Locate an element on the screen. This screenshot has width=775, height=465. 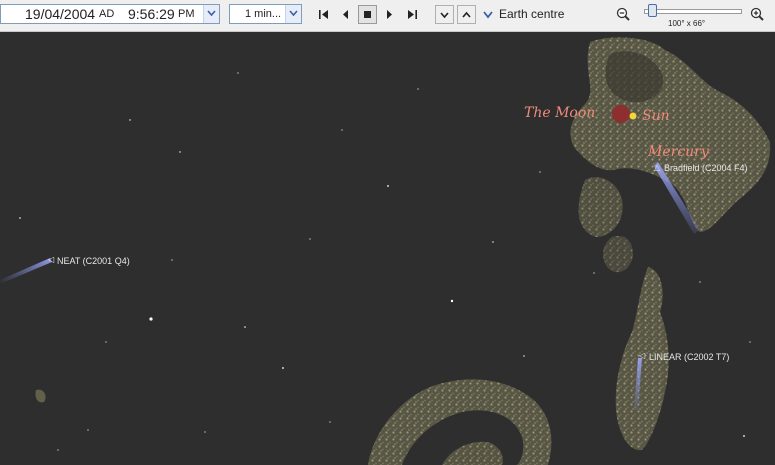
location-selector: Earth centre is located at coordinates (528, 14).